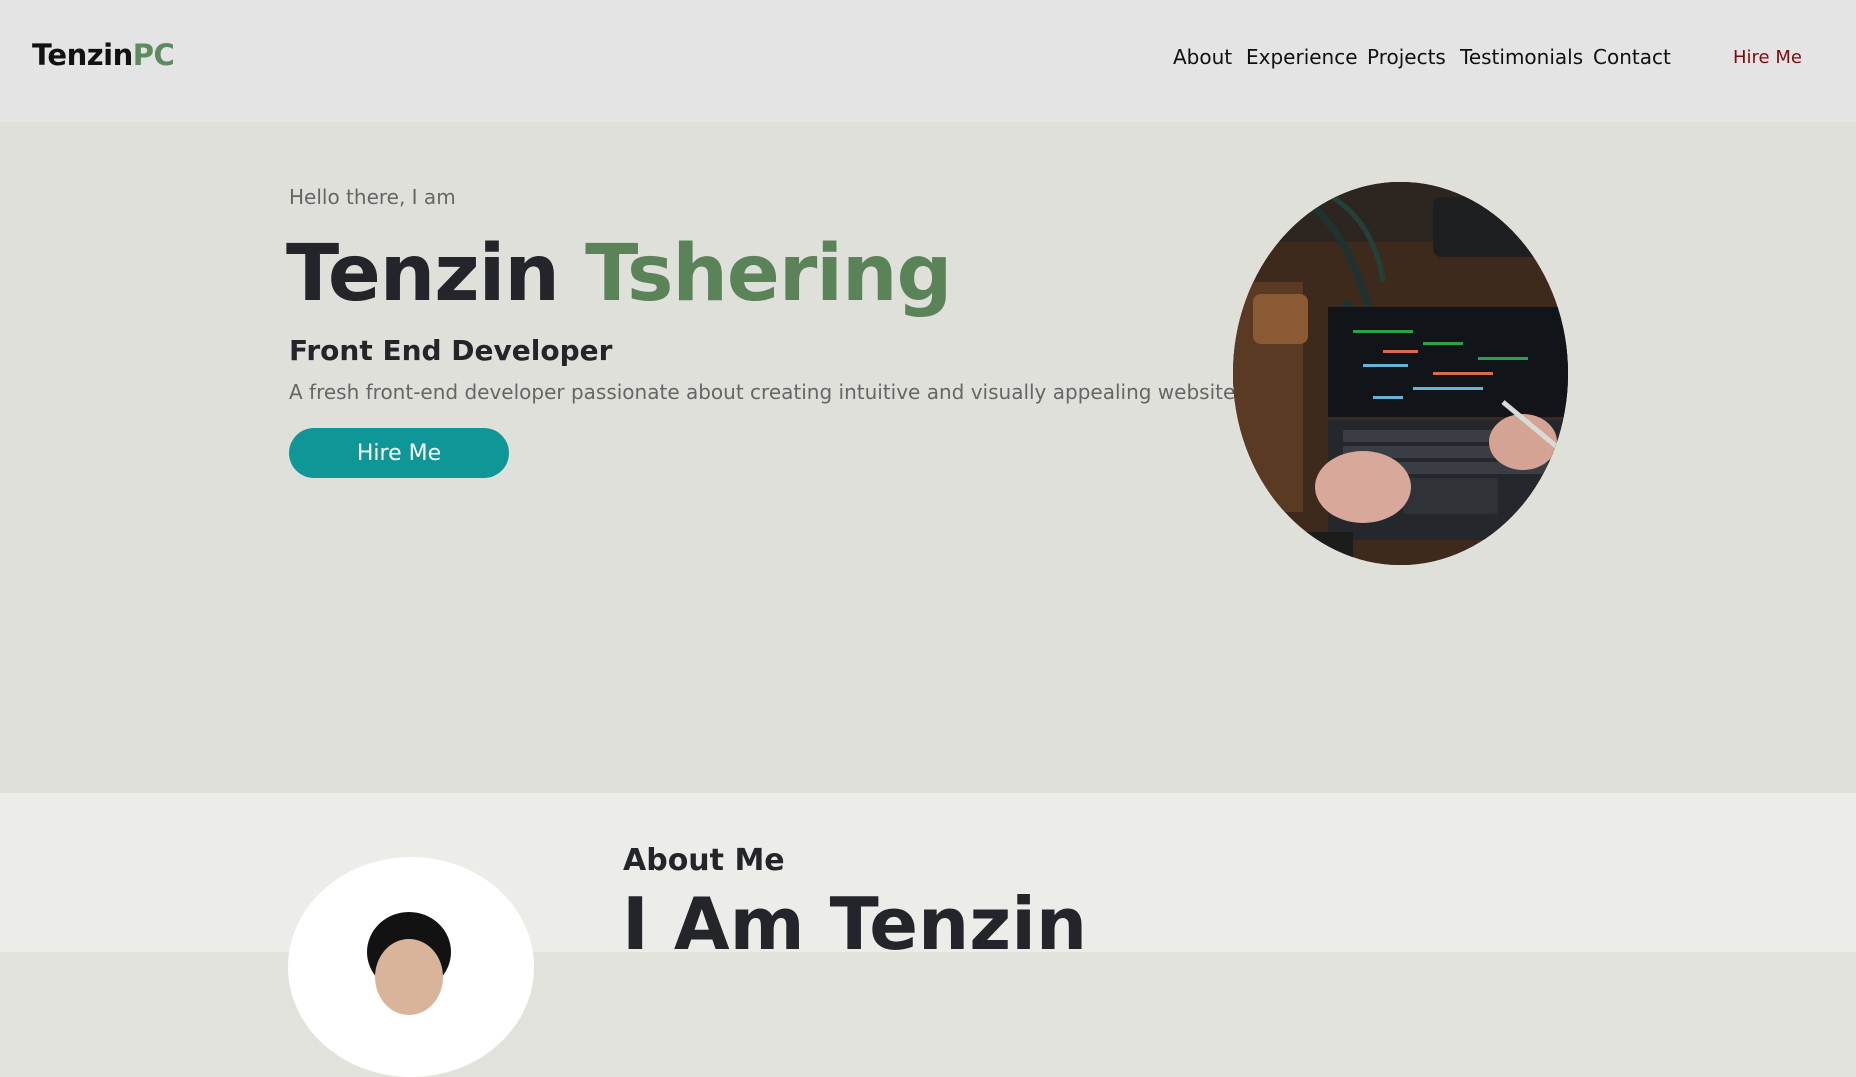 Image resolution: width=1856 pixels, height=1077 pixels. What do you see at coordinates (855, 924) in the screenshot?
I see `about-title: I Am Tenzin` at bounding box center [855, 924].